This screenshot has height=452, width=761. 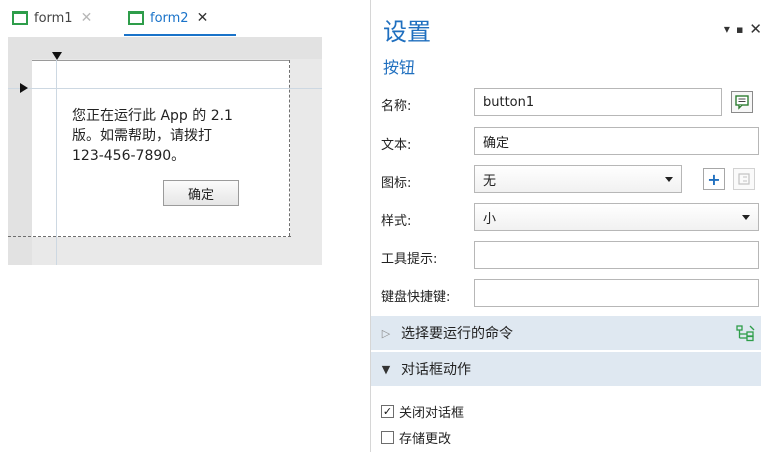 I want to click on text-label: 文本:, so click(x=396, y=145).